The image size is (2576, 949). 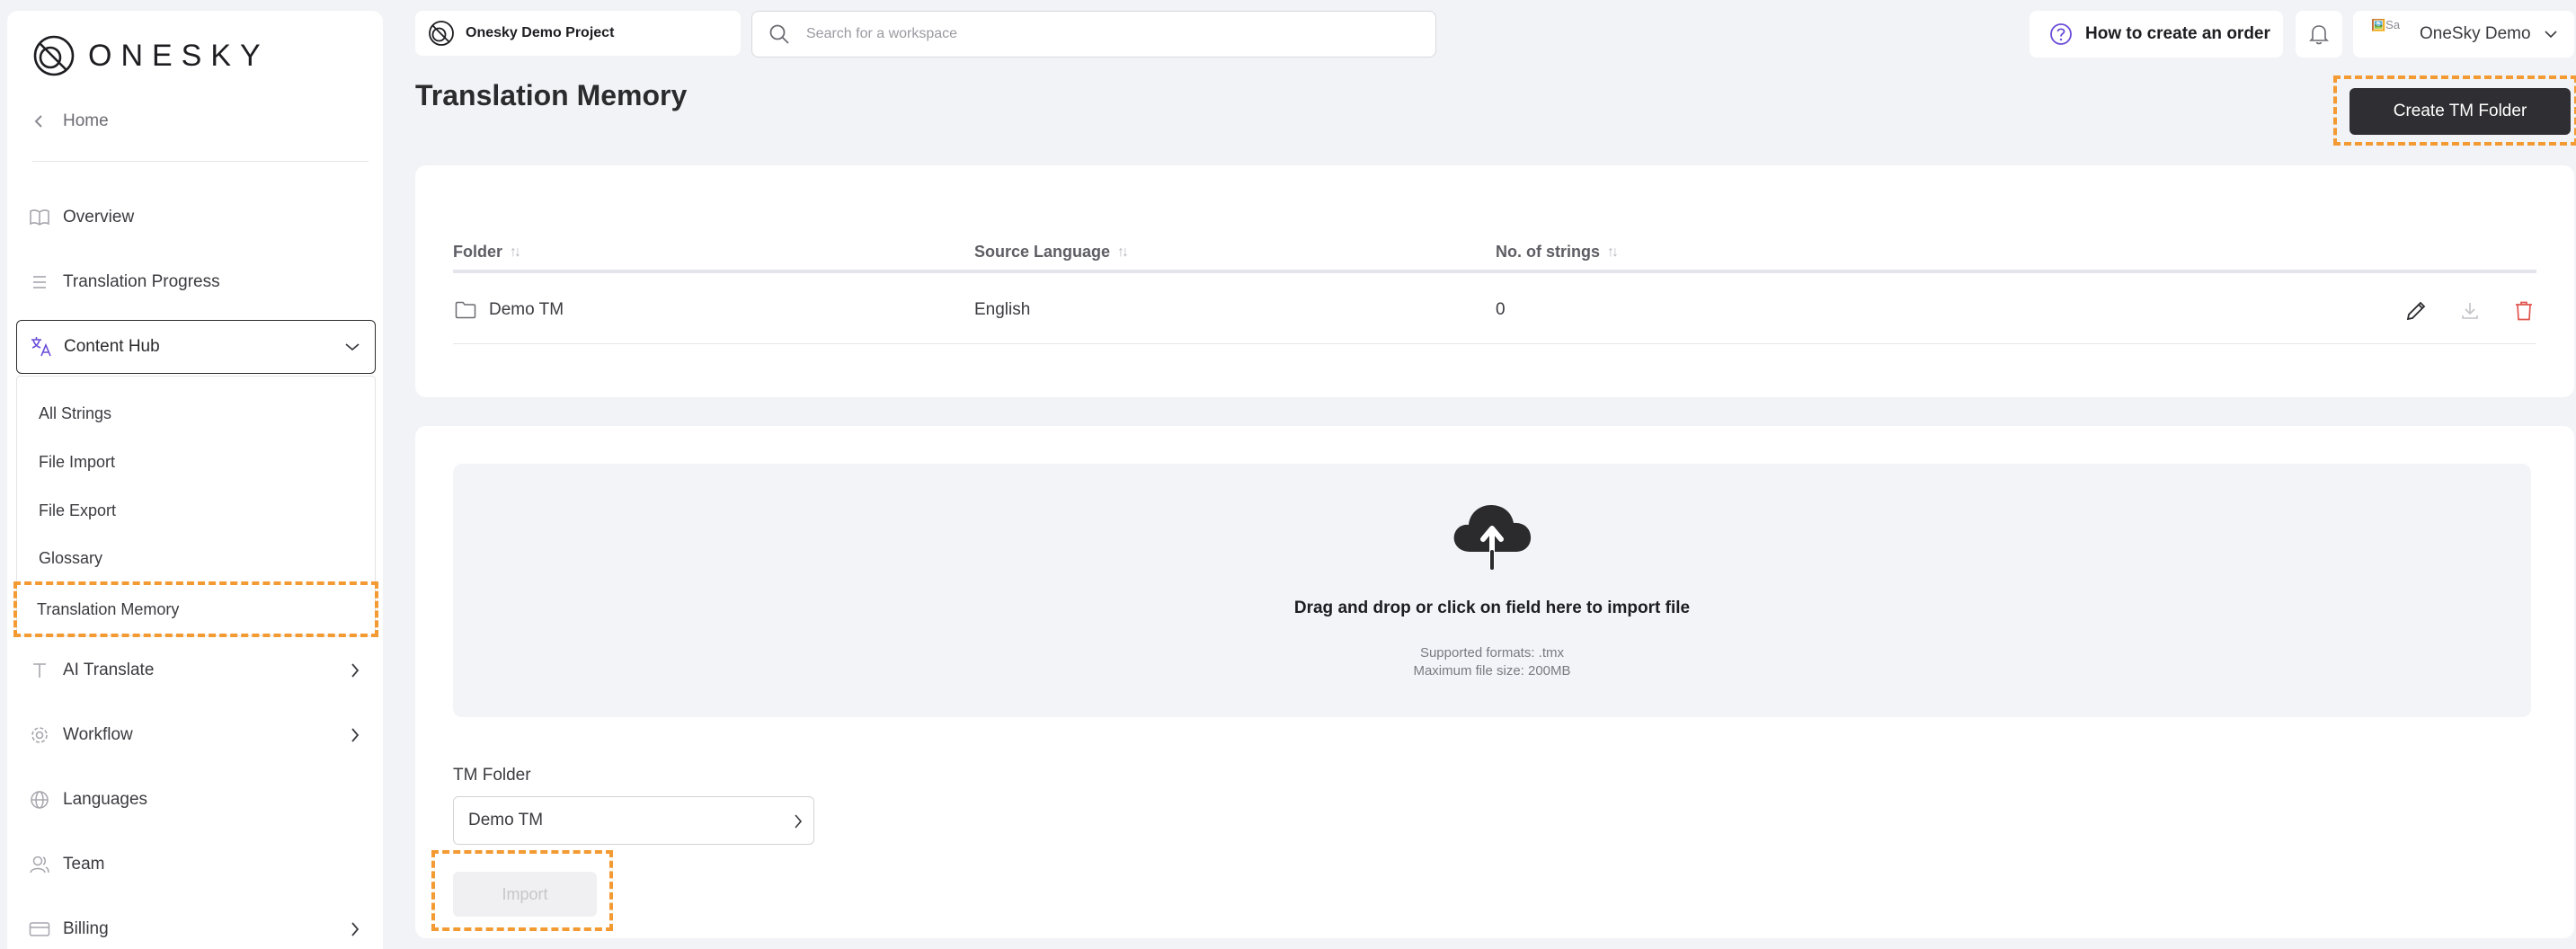 What do you see at coordinates (108, 608) in the screenshot?
I see `submenu-item-label: Translation Memory` at bounding box center [108, 608].